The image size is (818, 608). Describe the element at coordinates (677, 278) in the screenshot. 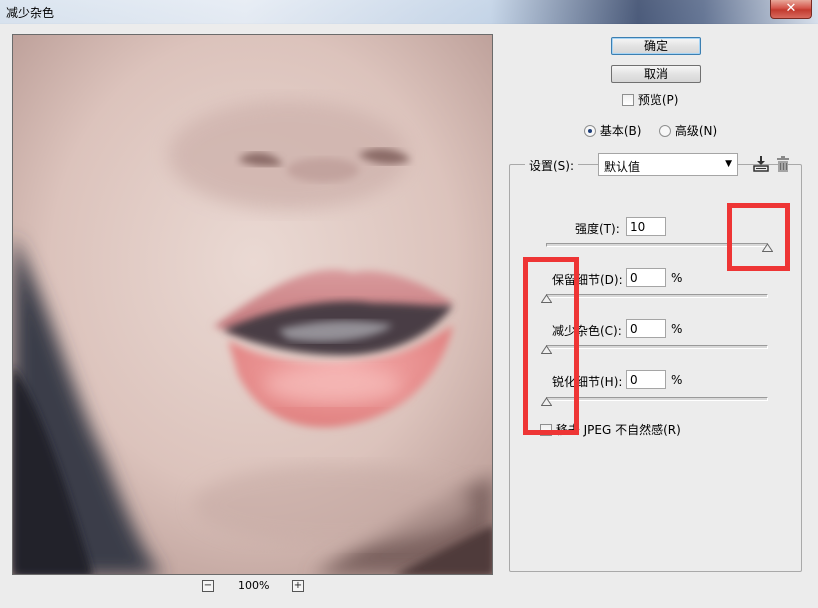

I see `preserve-details-unit: %` at that location.